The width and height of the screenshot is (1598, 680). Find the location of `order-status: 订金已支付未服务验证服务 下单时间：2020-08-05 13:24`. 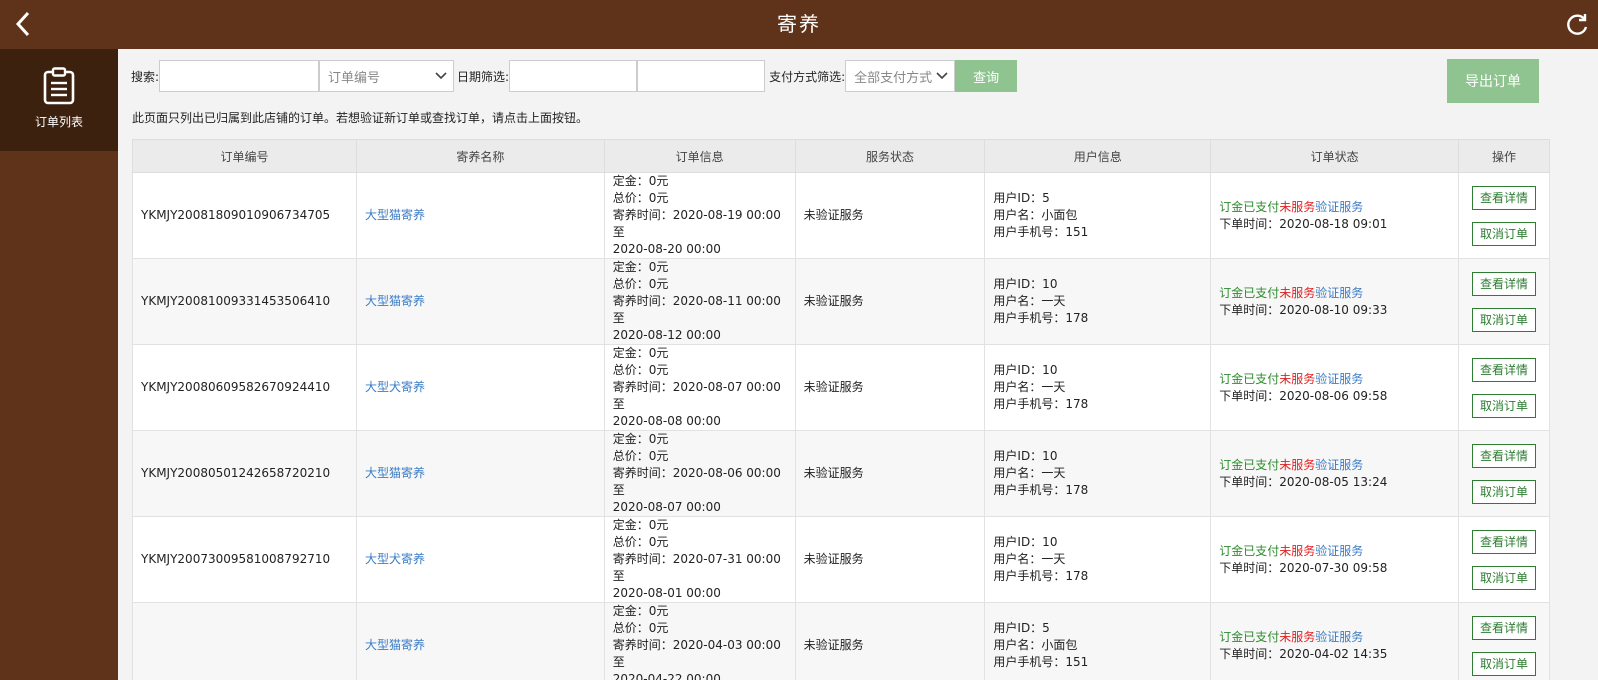

order-status: 订金已支付未服务验证服务 下单时间：2020-08-05 13:24 is located at coordinates (1334, 473).